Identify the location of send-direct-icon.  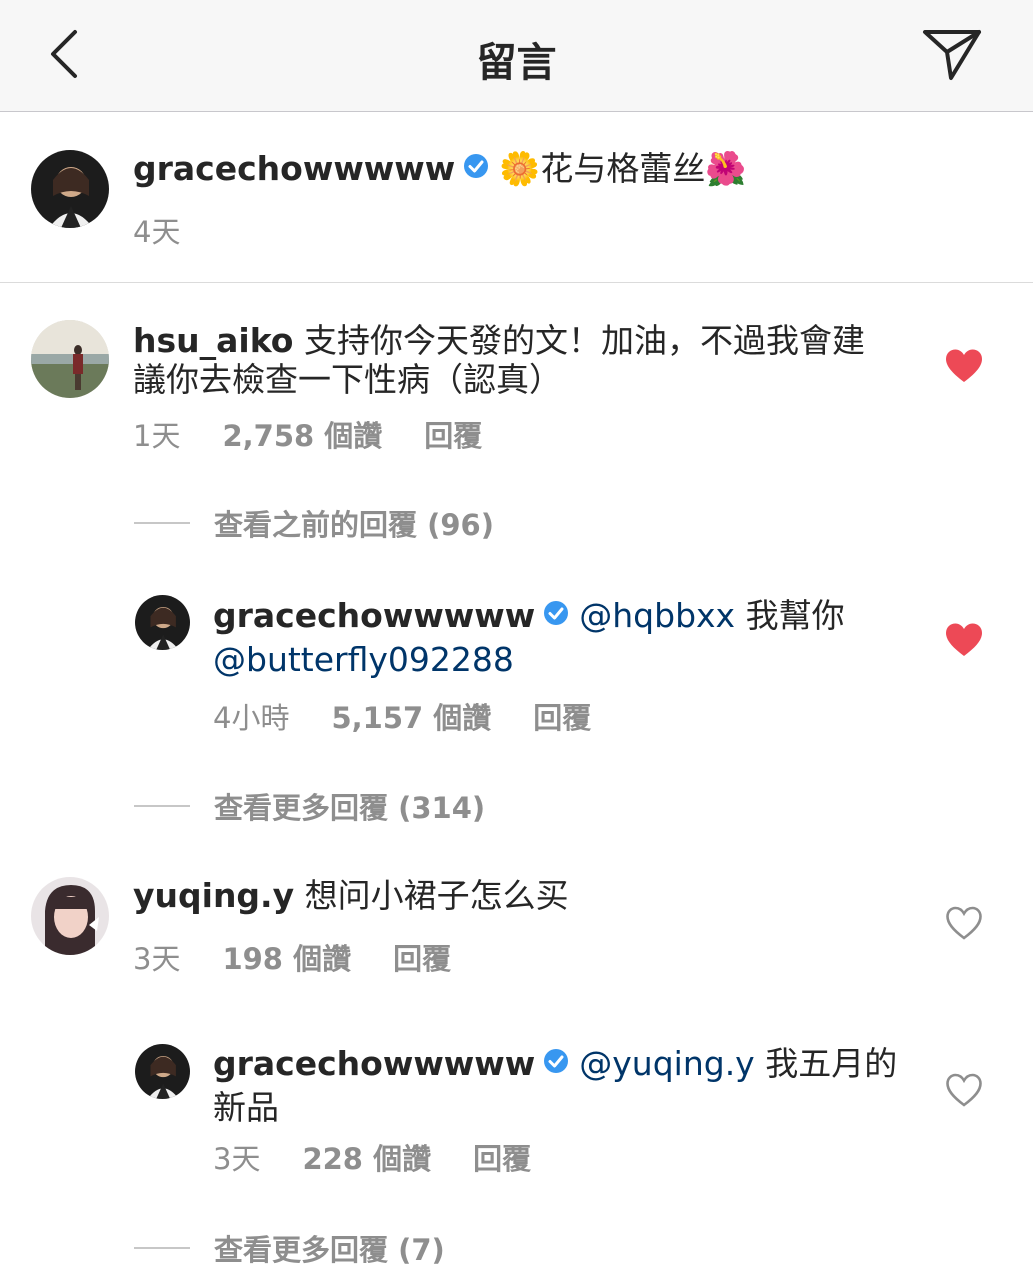
(952, 55).